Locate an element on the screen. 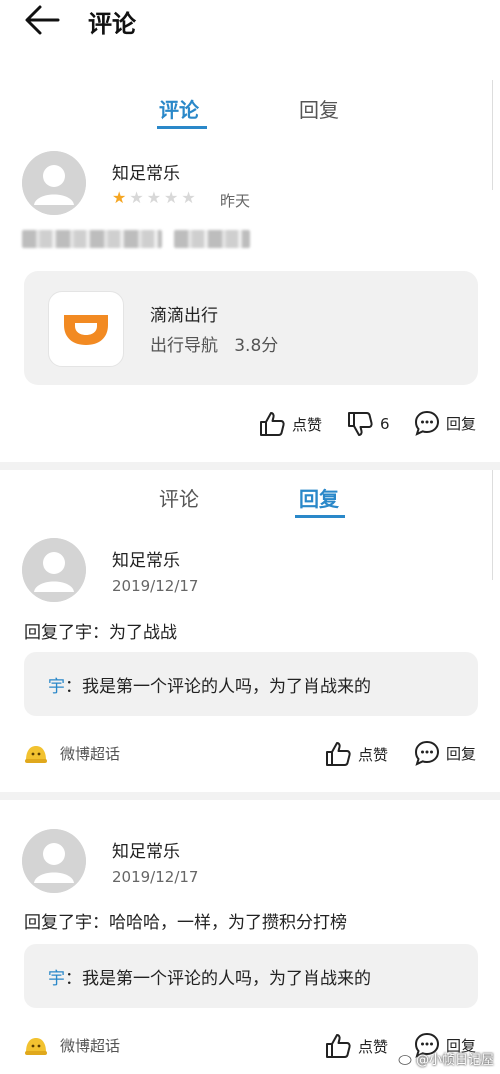 The image size is (500, 1074). weibo-logo-icon is located at coordinates (405, 1059).